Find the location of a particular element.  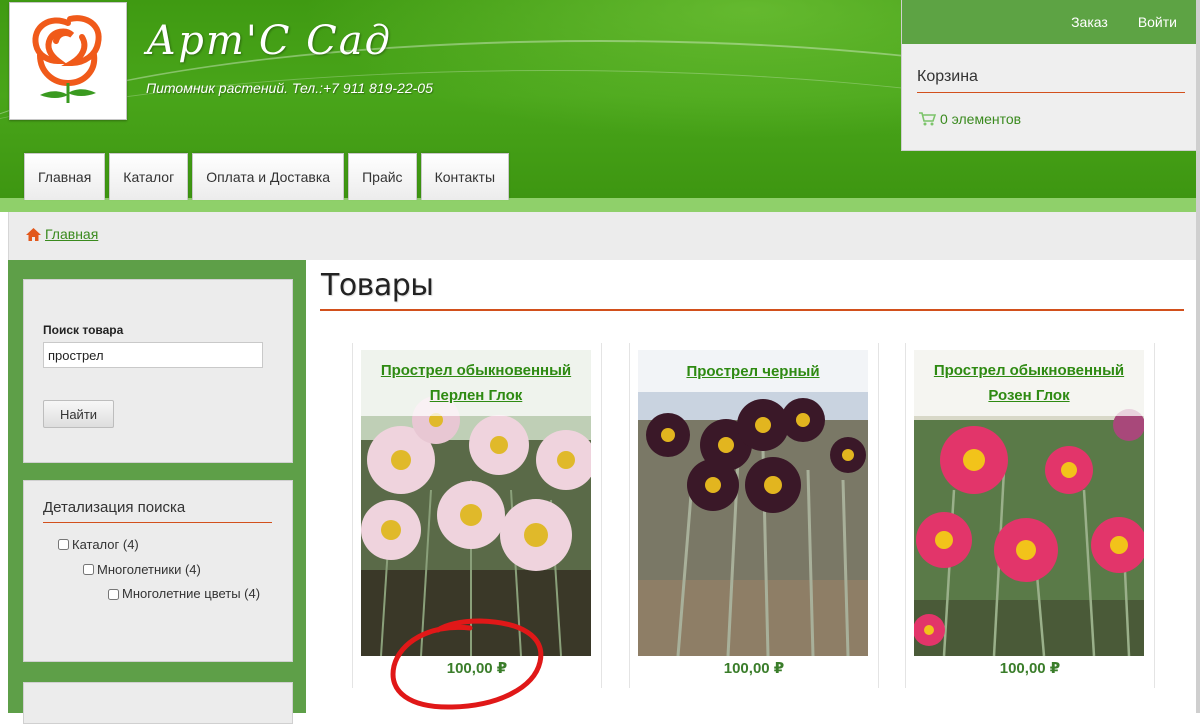

product-image: Прострел обыкновенный Розен Глок is located at coordinates (1029, 503).